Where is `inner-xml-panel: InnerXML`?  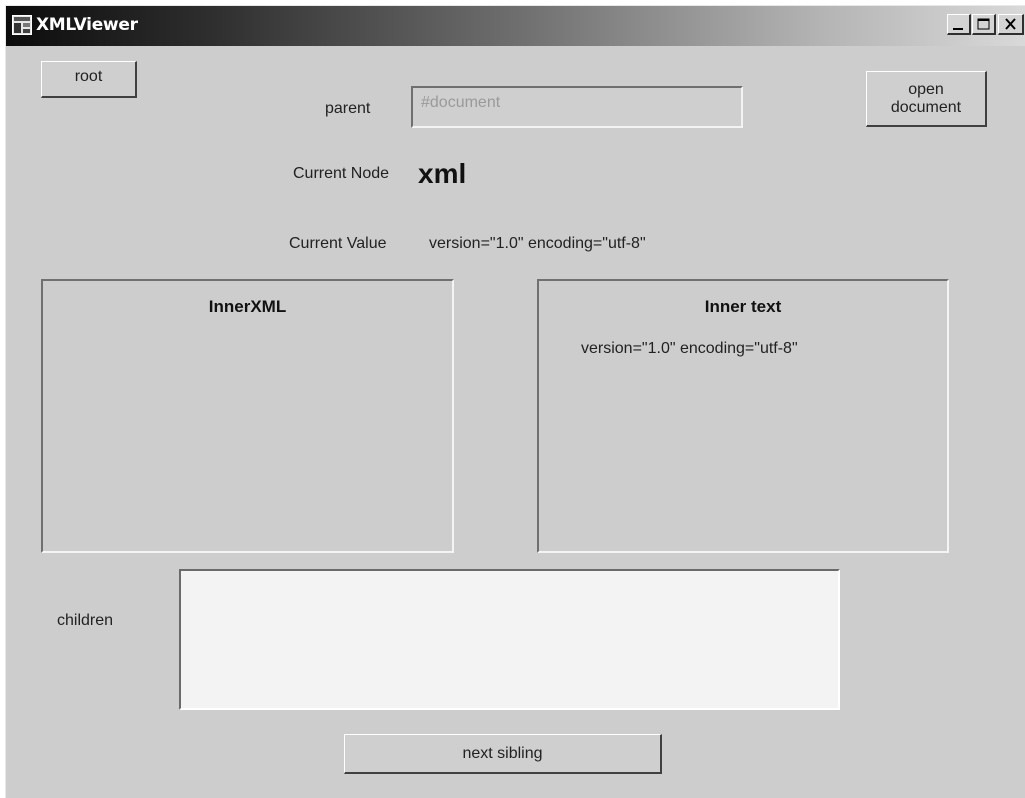 inner-xml-panel: InnerXML is located at coordinates (247, 416).